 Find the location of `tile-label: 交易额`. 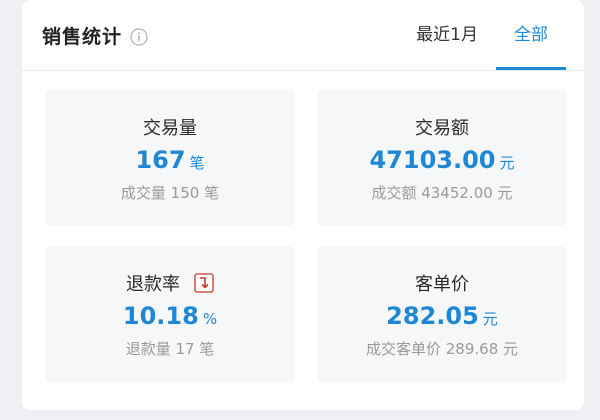

tile-label: 交易额 is located at coordinates (442, 128).